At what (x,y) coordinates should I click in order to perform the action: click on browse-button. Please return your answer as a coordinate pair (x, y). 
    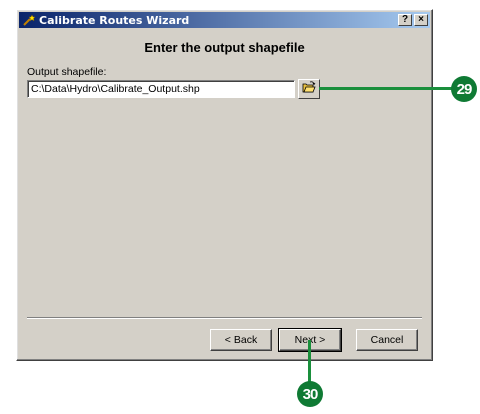
    Looking at the image, I should click on (309, 89).